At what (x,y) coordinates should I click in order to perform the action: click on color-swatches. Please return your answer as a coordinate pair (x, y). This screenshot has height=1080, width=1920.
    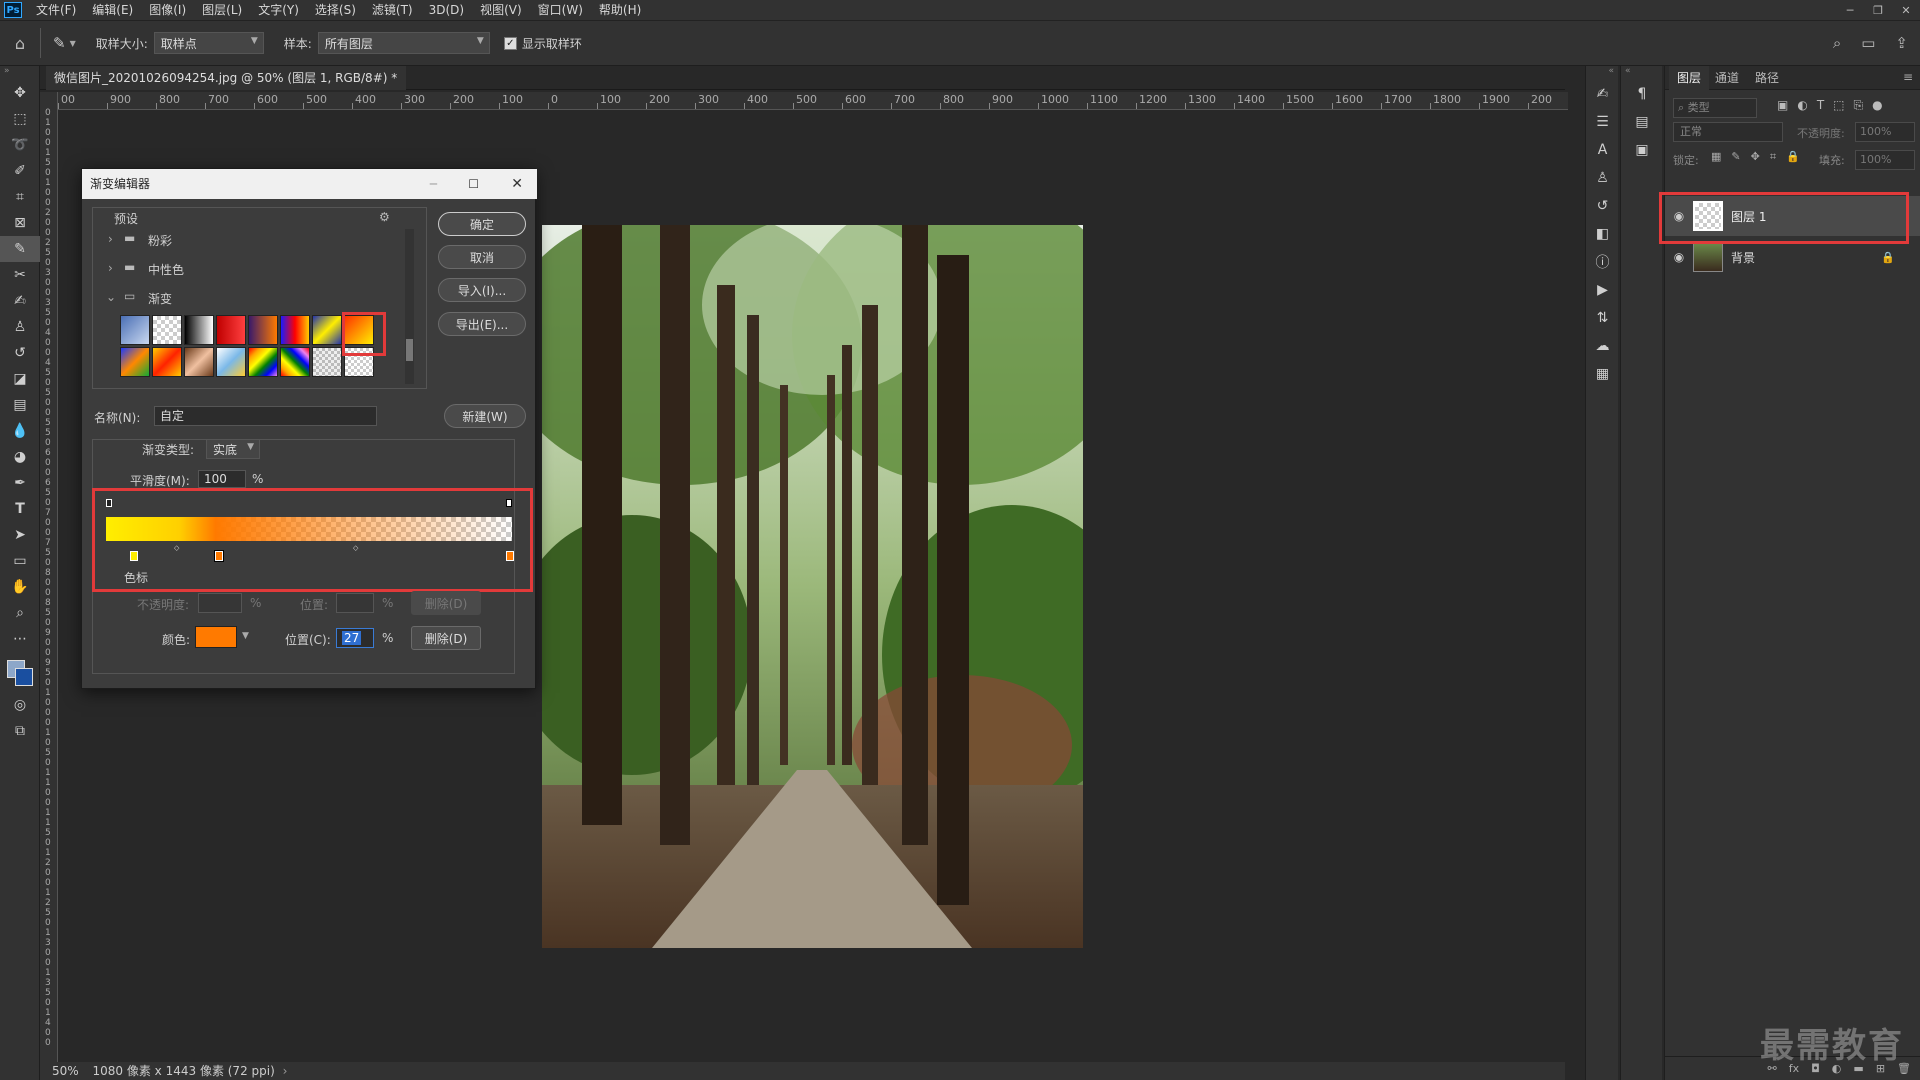
    Looking at the image, I should click on (19, 672).